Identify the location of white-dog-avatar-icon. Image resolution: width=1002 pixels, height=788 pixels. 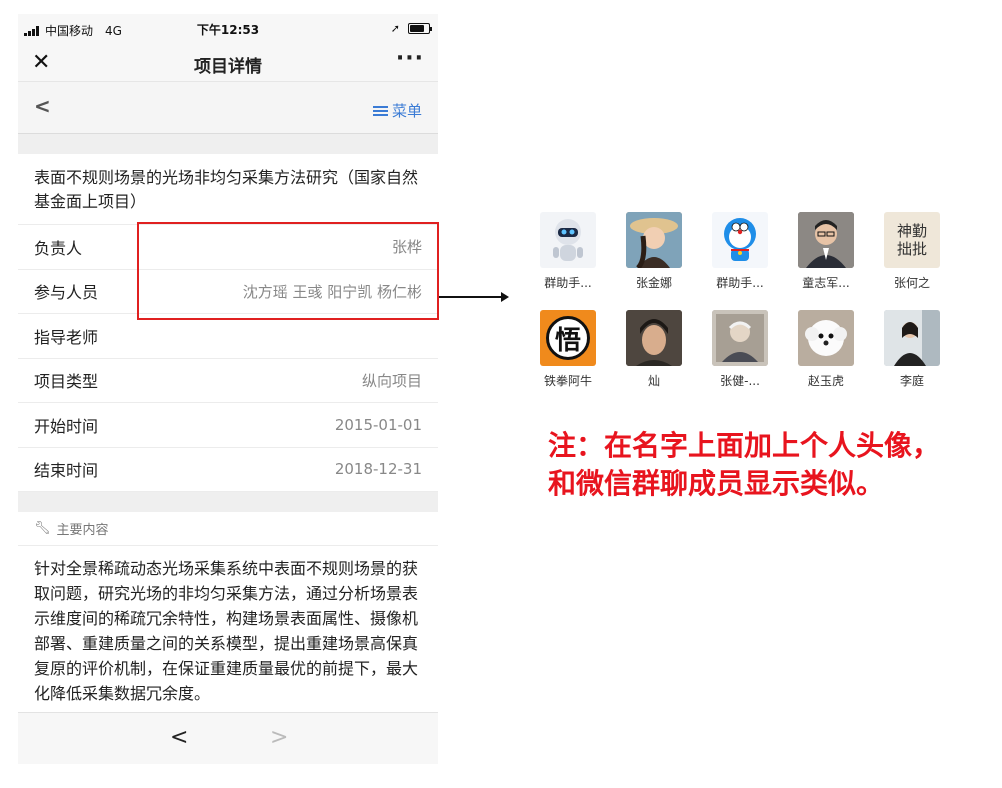
(826, 338).